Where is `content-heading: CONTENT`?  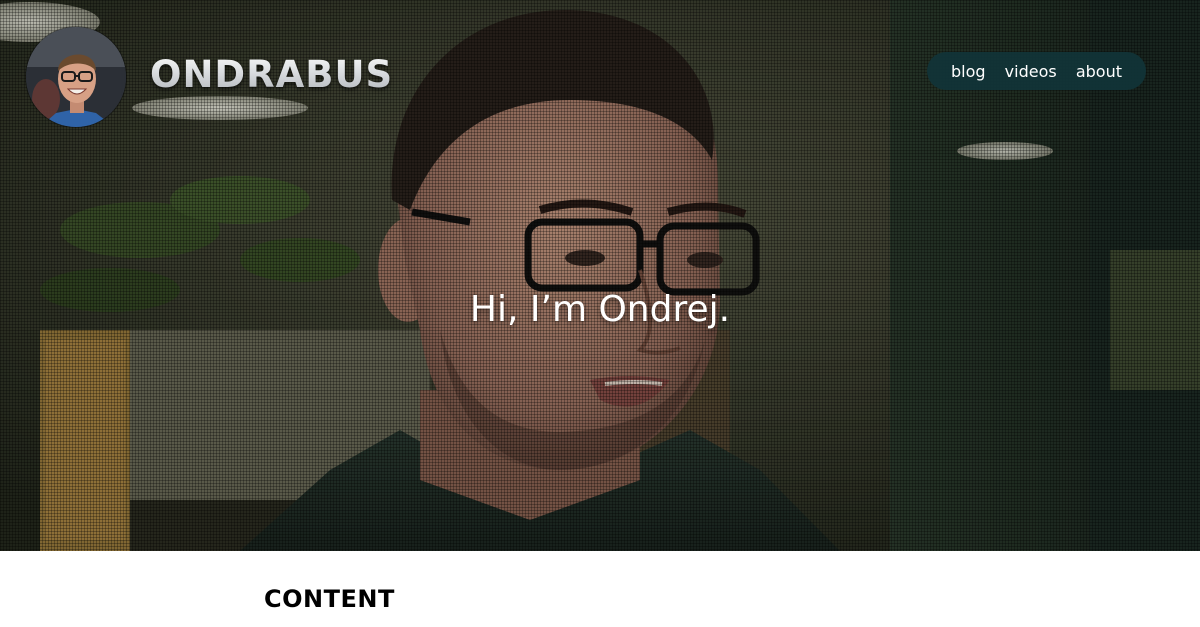
content-heading: CONTENT is located at coordinates (329, 599).